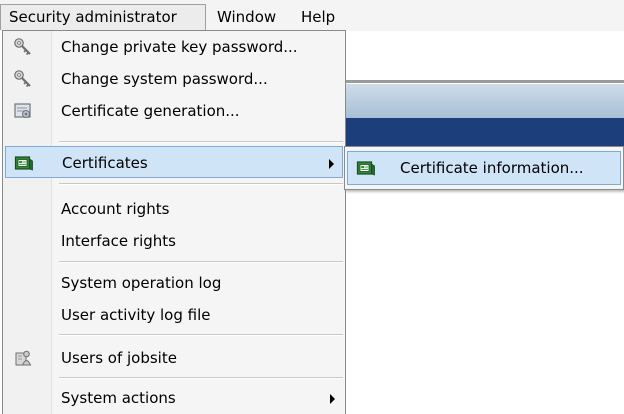 This screenshot has width=624, height=414. I want to click on certificate-generation-icon, so click(23, 111).